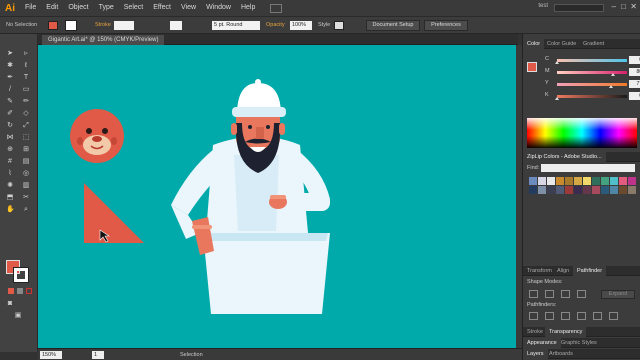  Describe the element at coordinates (29, 291) in the screenshot. I see `none-mode-icon` at that location.